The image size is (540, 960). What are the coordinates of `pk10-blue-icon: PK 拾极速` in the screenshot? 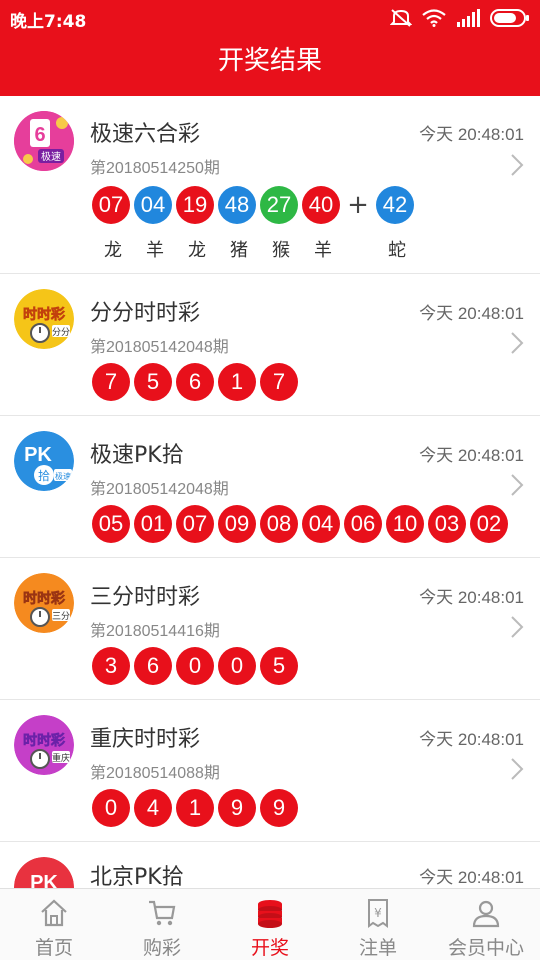 It's located at (44, 461).